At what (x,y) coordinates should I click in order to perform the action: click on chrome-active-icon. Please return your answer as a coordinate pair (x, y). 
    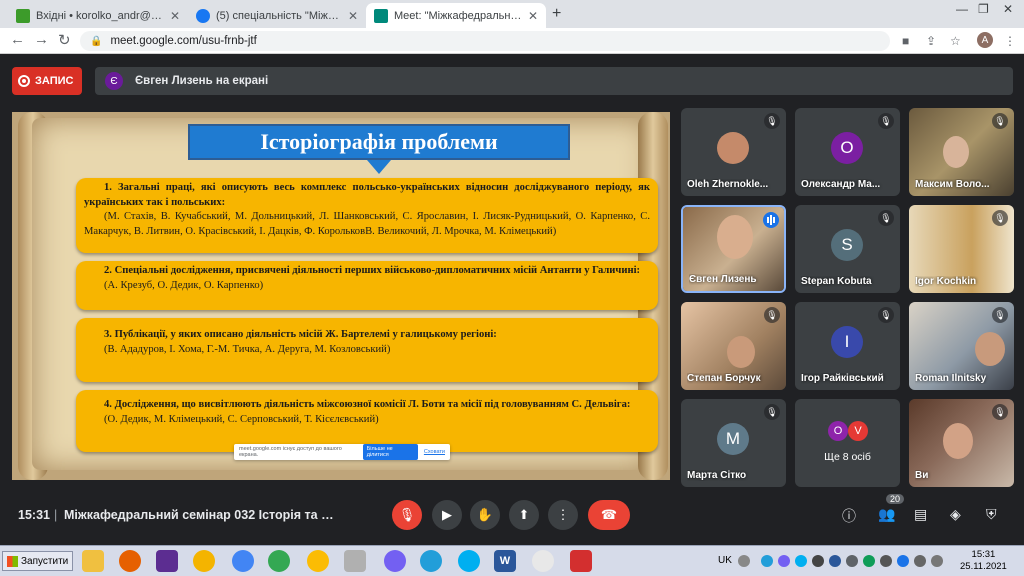
    Looking at the image, I should click on (279, 561).